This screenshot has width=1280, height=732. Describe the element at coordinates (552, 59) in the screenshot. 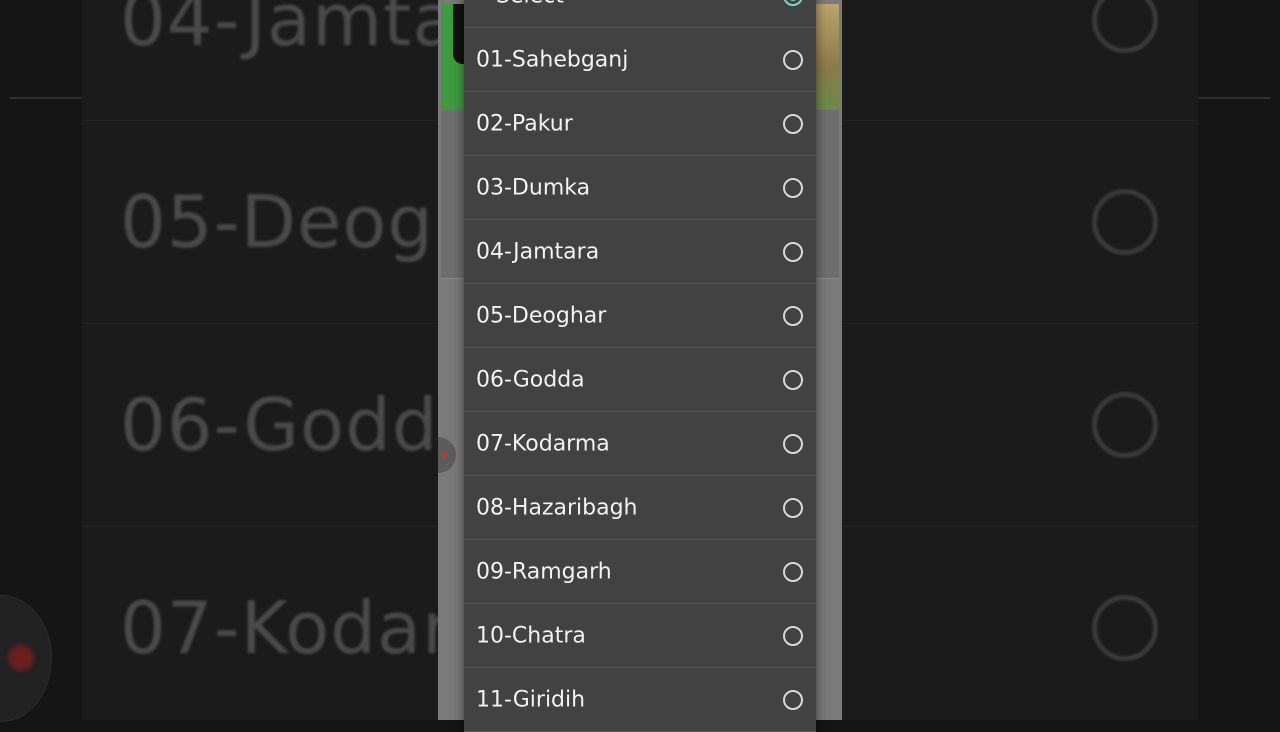

I see `option-label: 01-Sahebganj` at that location.